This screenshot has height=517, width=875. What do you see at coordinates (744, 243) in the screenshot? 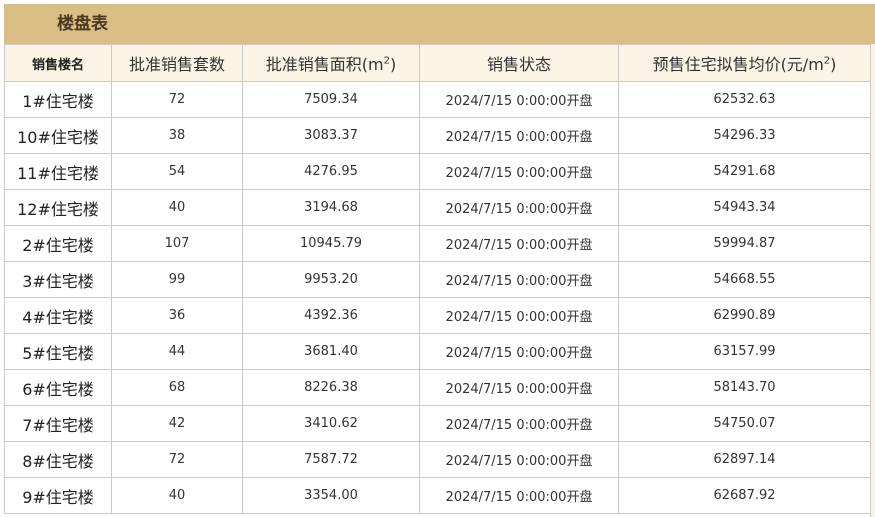
I see `cell-avg-price: 59994.87` at bounding box center [744, 243].